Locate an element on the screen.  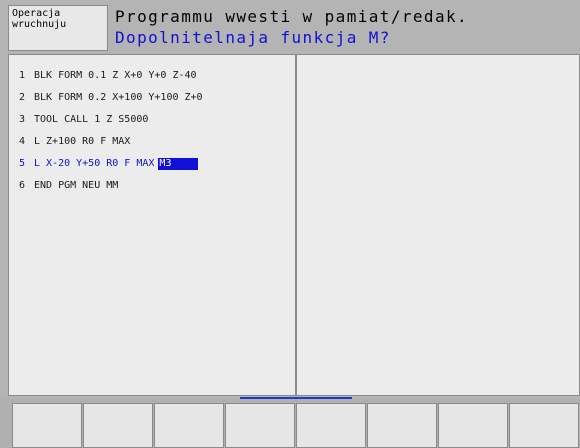
softkey-bar is located at coordinates (290, 422).